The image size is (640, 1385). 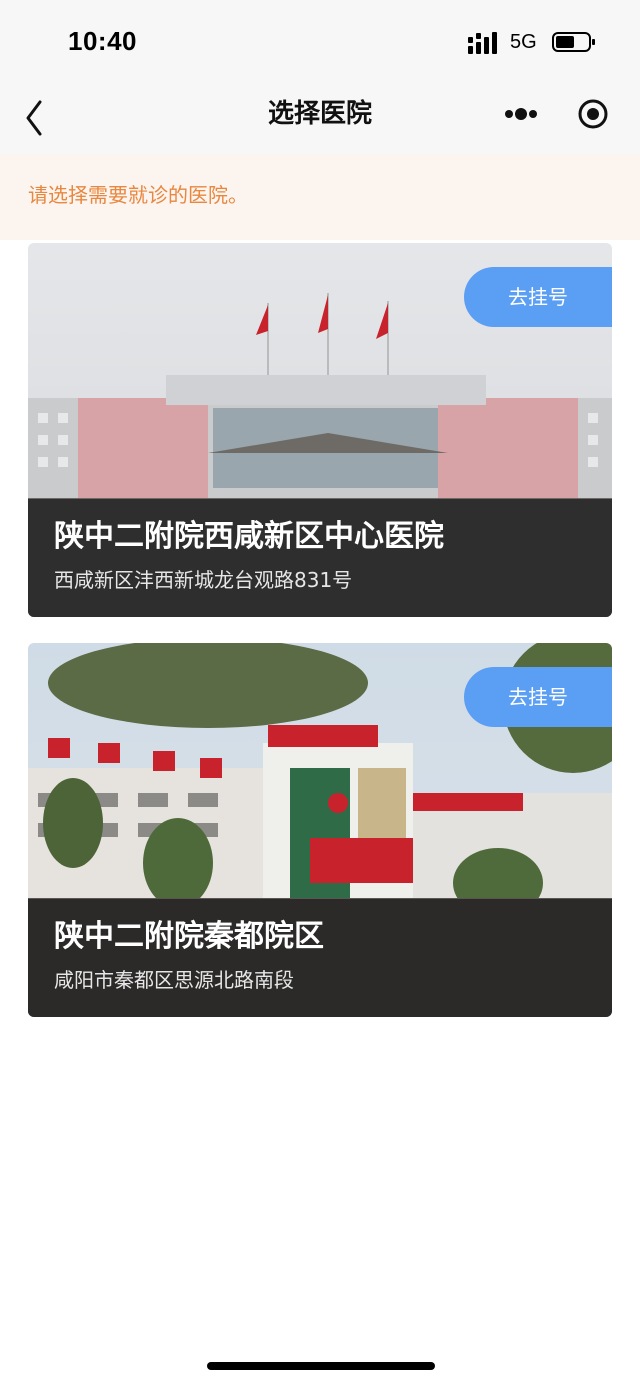 I want to click on status-bar: 10:40 5G, so click(x=320, y=42).